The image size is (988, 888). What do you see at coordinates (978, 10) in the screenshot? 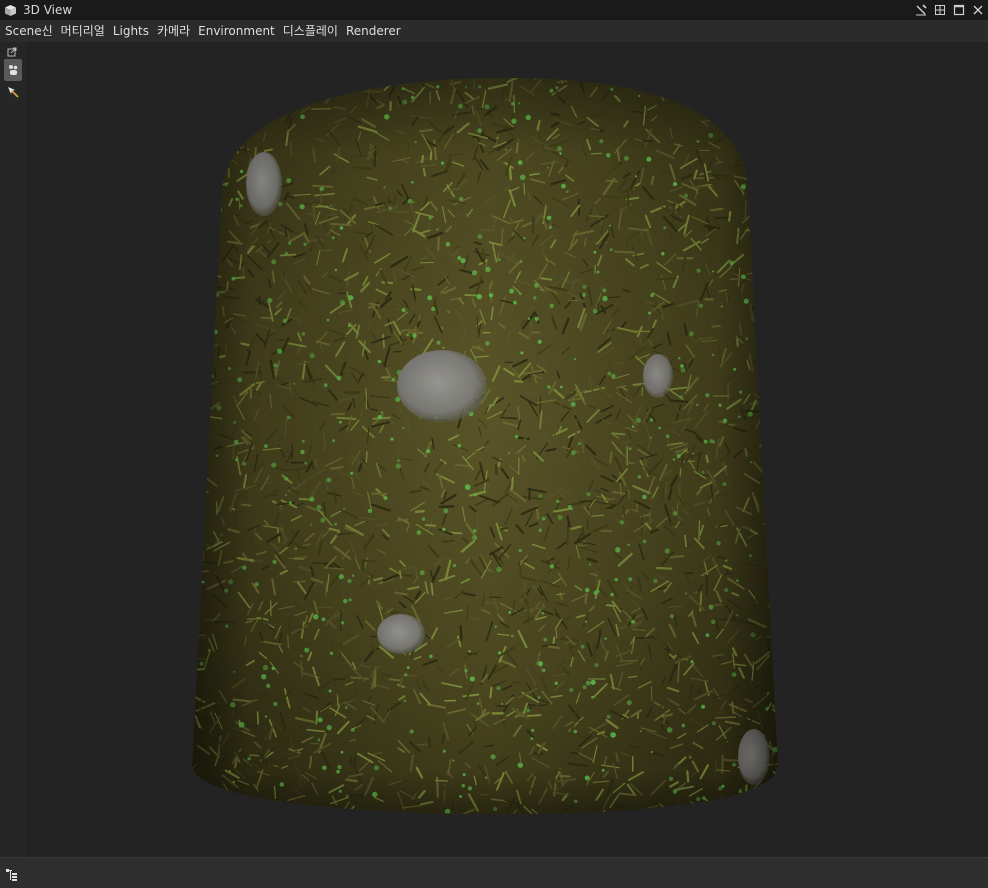
I see `close-icon` at bounding box center [978, 10].